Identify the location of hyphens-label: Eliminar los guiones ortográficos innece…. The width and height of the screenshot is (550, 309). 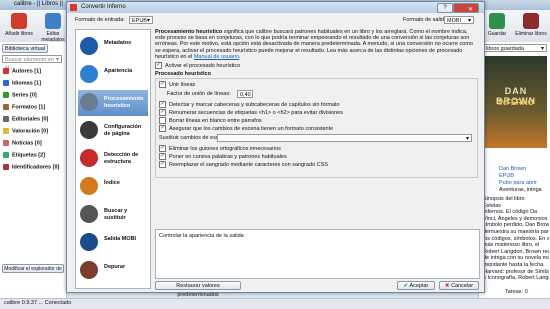
(225, 148).